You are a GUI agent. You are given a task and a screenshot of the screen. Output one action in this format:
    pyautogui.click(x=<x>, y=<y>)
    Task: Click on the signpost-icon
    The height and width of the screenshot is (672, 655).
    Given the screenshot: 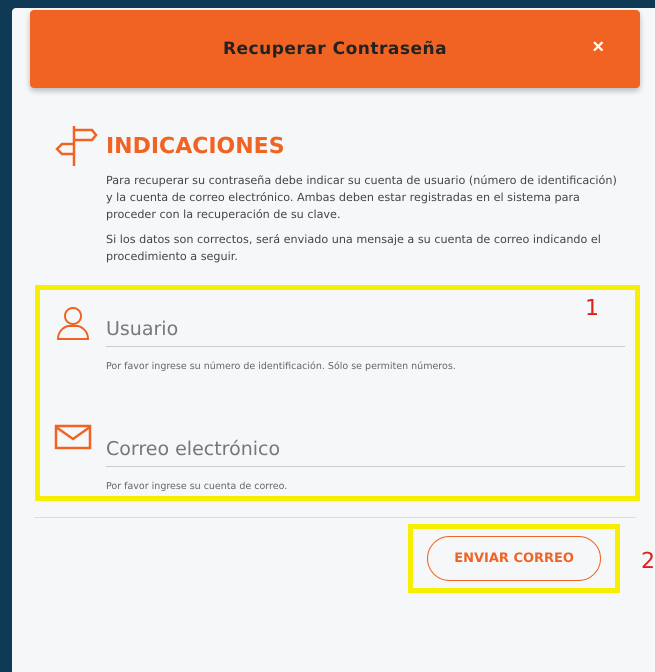 What is the action you would take?
    pyautogui.click(x=76, y=146)
    